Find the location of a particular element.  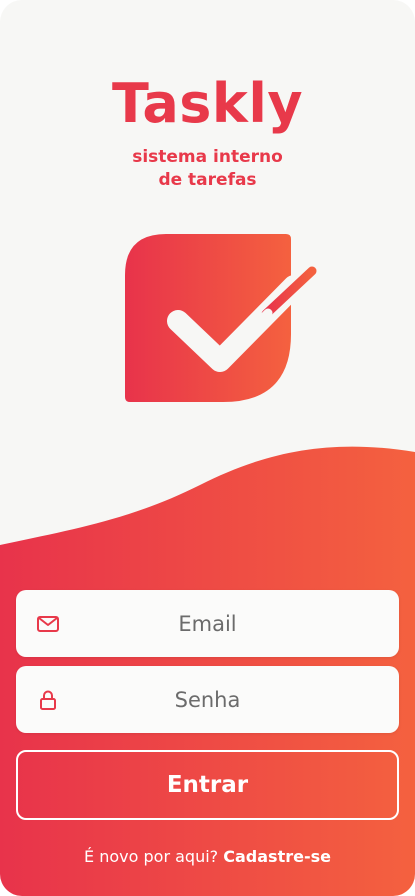

signup-prompt: É novo por aqui? Cadastre-se is located at coordinates (207, 856).